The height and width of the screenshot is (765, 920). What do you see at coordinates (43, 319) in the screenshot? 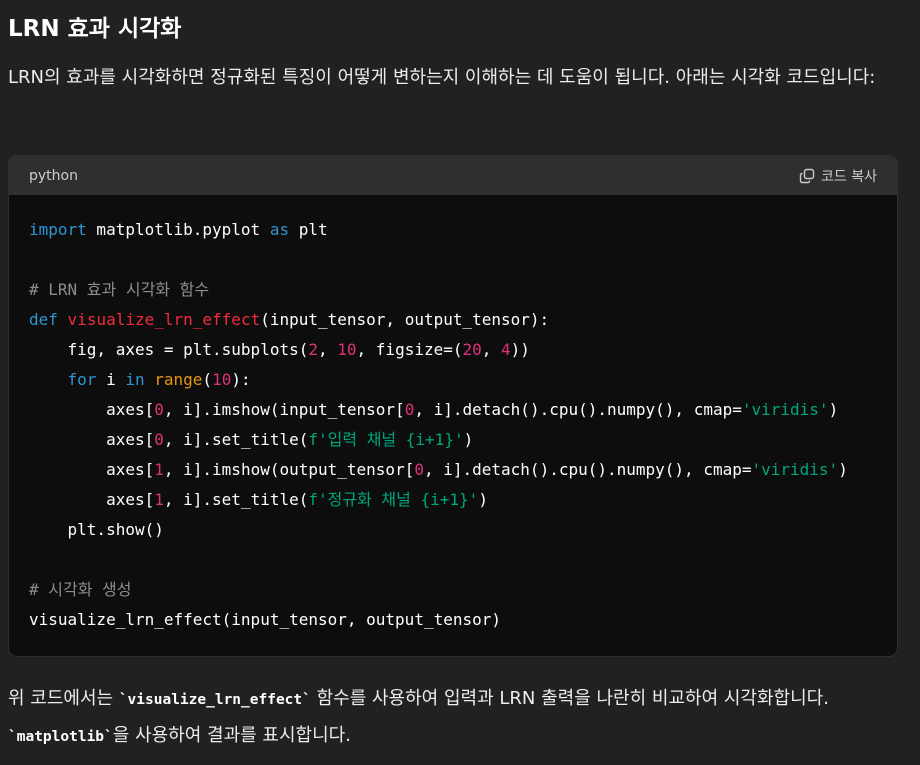
I see `code-token: def` at bounding box center [43, 319].